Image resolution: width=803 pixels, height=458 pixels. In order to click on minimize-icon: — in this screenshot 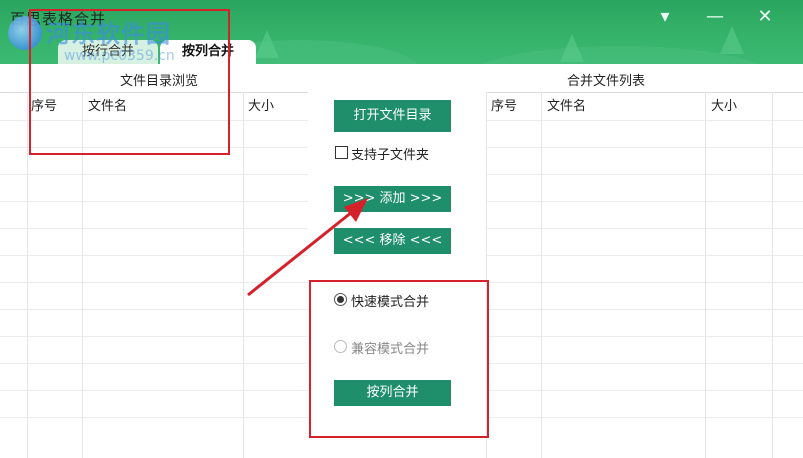, I will do `click(715, 17)`.